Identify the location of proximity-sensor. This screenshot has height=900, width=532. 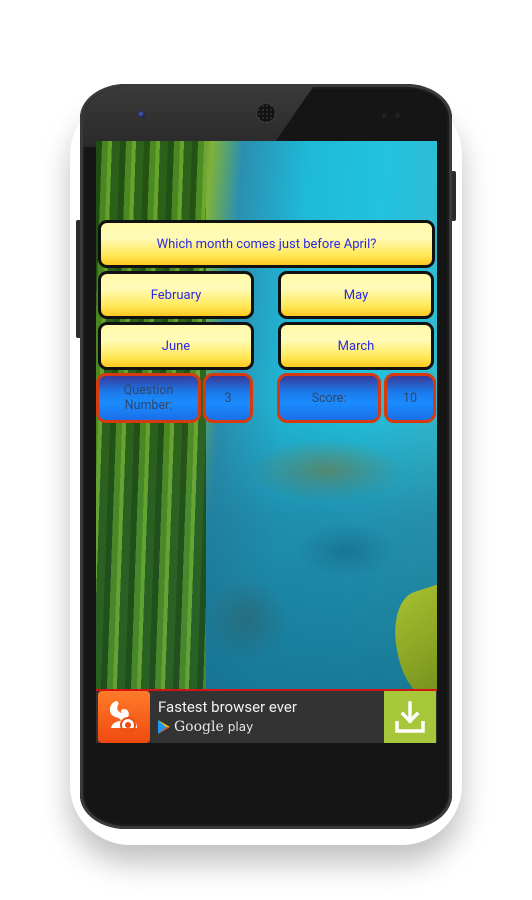
(384, 115).